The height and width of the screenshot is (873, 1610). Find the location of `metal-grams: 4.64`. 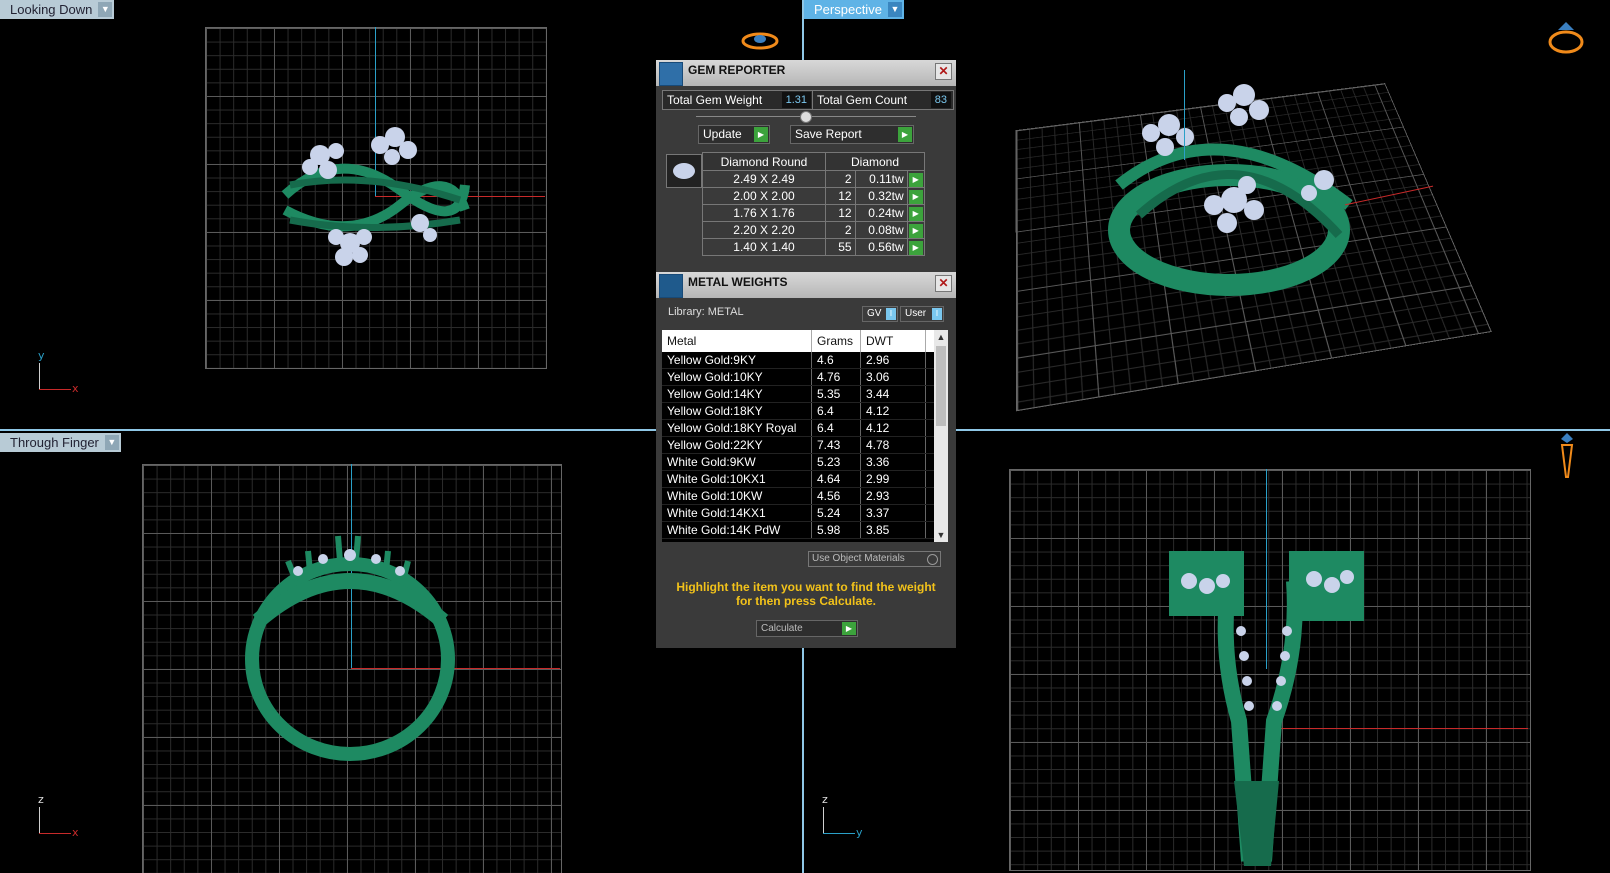

metal-grams: 4.64 is located at coordinates (836, 479).